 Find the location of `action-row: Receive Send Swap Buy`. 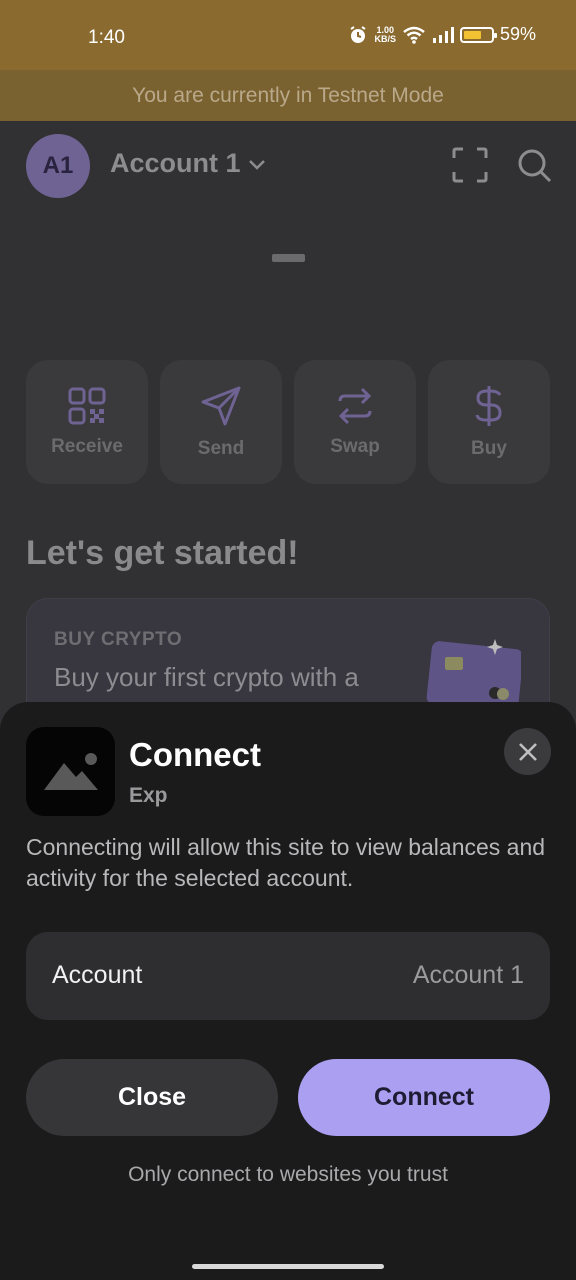

action-row: Receive Send Swap Buy is located at coordinates (288, 422).